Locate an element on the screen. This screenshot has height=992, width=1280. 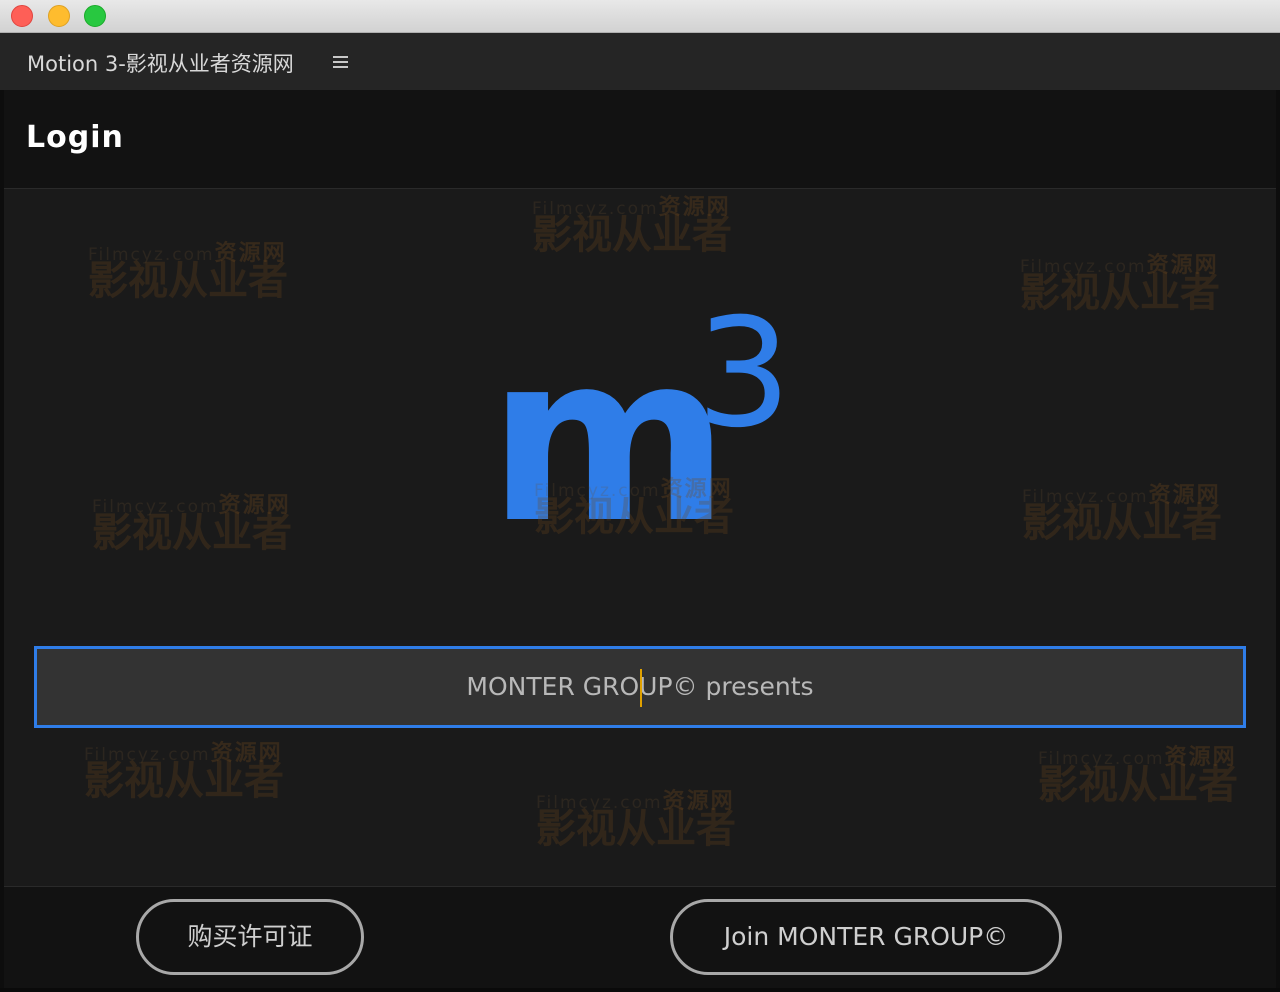
text-caret is located at coordinates (641, 688).